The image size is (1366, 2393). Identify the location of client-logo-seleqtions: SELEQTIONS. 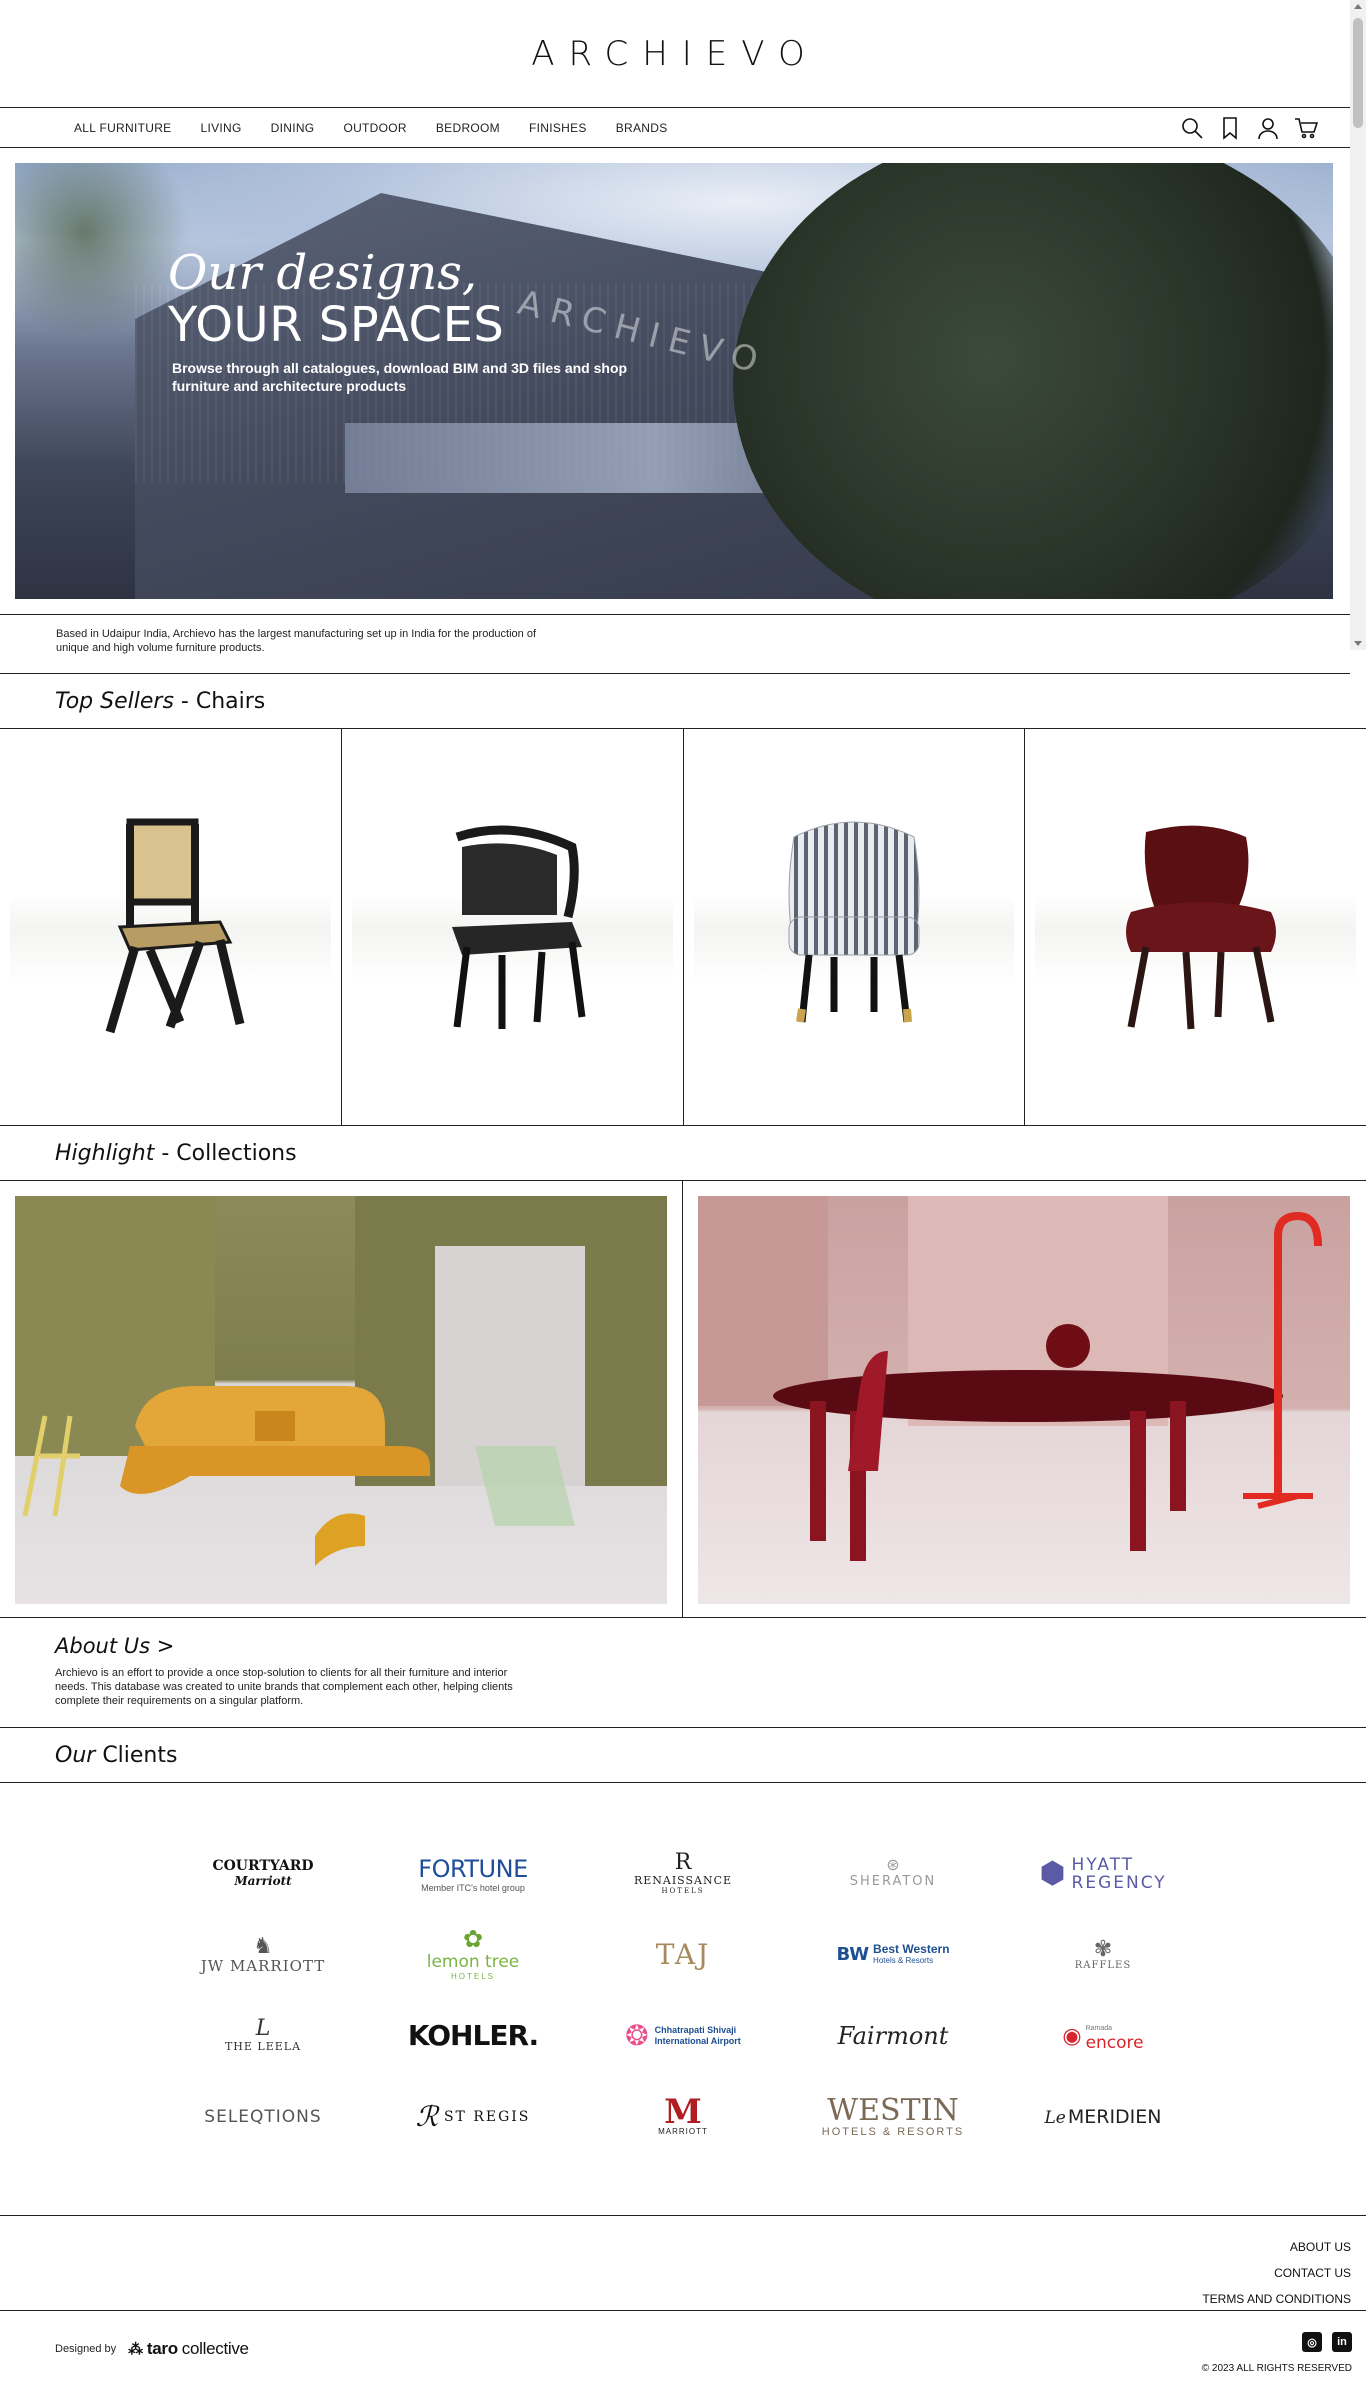
(263, 2116).